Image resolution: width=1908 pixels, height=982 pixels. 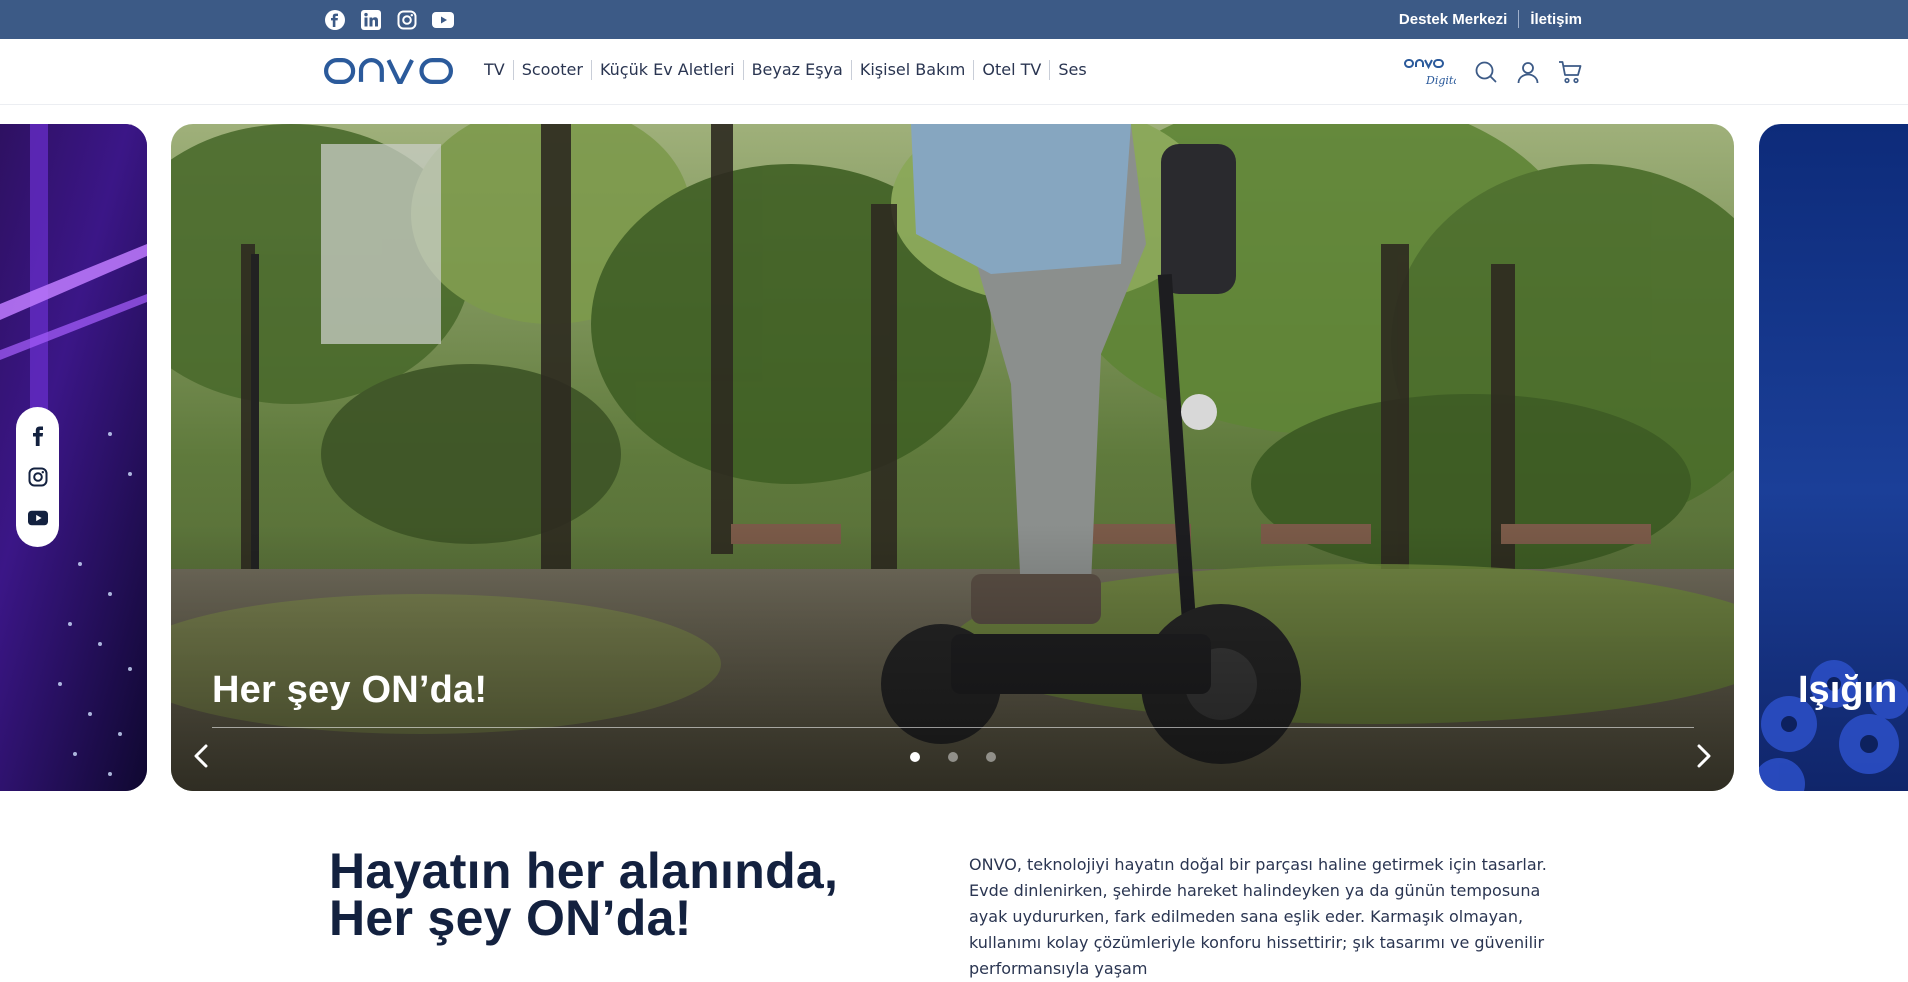 I want to click on slider-pagination, so click(x=952, y=757).